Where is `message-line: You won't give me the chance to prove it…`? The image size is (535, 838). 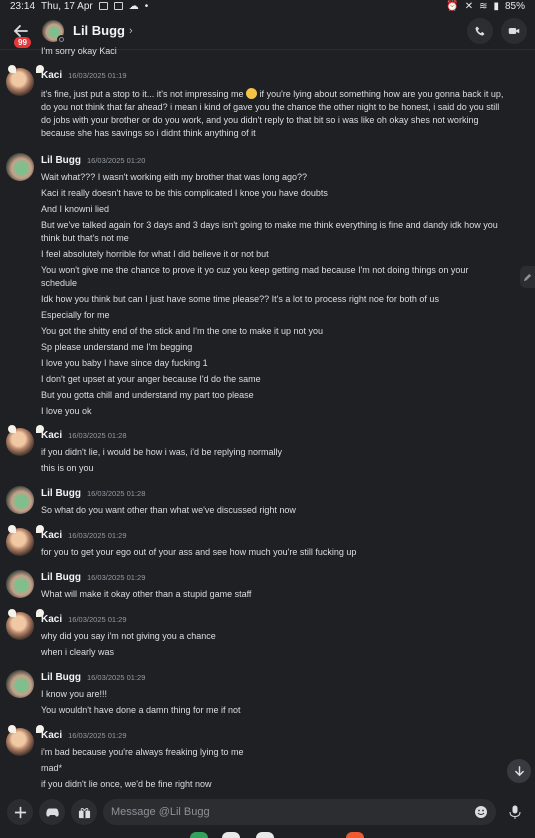
message-line: You won't give me the chance to prove it… is located at coordinates (255, 270).